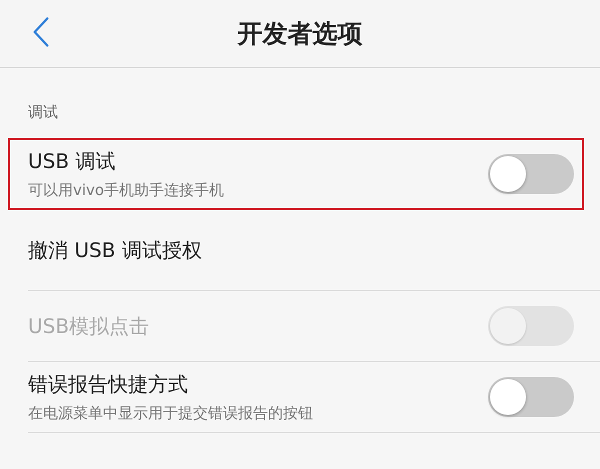  Describe the element at coordinates (170, 413) in the screenshot. I see `setting-description: 在电源菜单中显示用于提交错误报告的按钮` at that location.